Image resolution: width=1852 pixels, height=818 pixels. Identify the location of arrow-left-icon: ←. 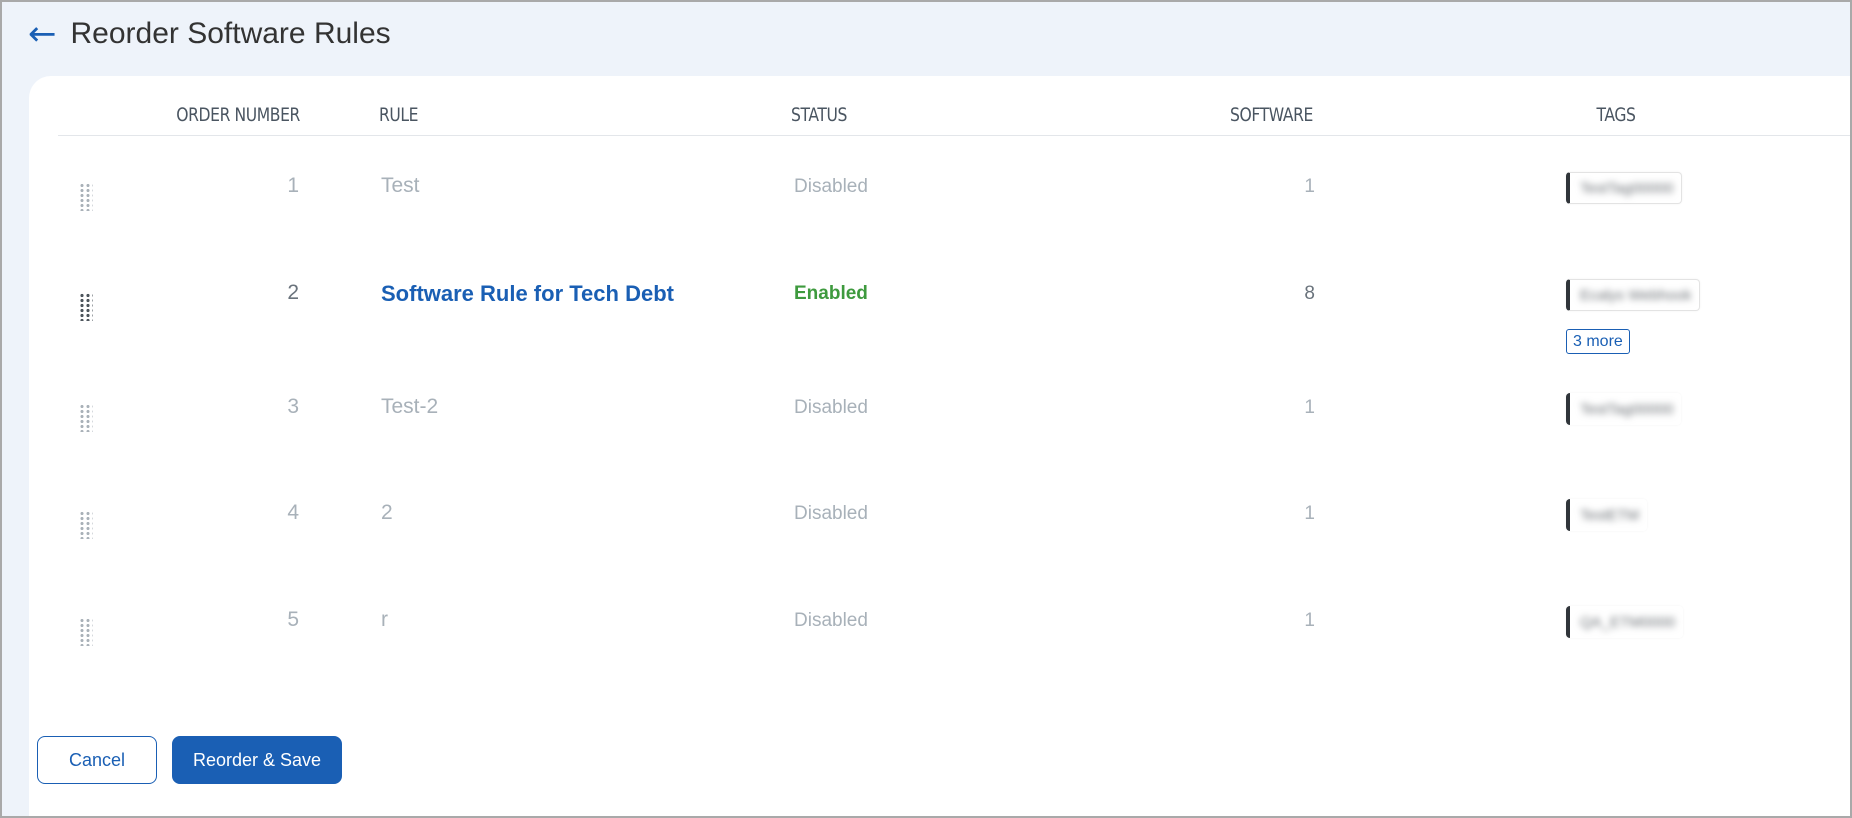
(42, 34).